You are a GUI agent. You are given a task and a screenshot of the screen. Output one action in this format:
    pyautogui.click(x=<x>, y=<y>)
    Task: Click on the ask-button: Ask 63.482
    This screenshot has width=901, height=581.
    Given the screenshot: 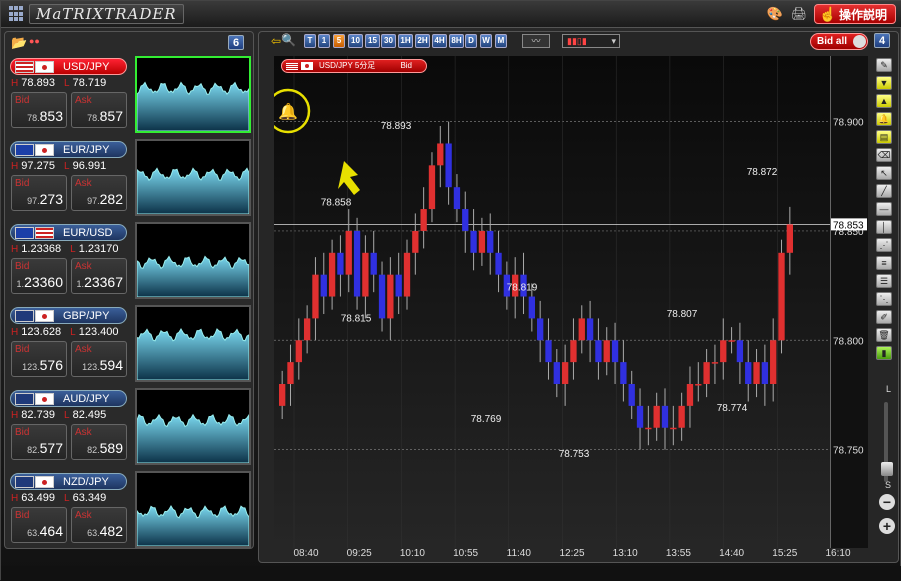 What is the action you would take?
    pyautogui.click(x=99, y=525)
    